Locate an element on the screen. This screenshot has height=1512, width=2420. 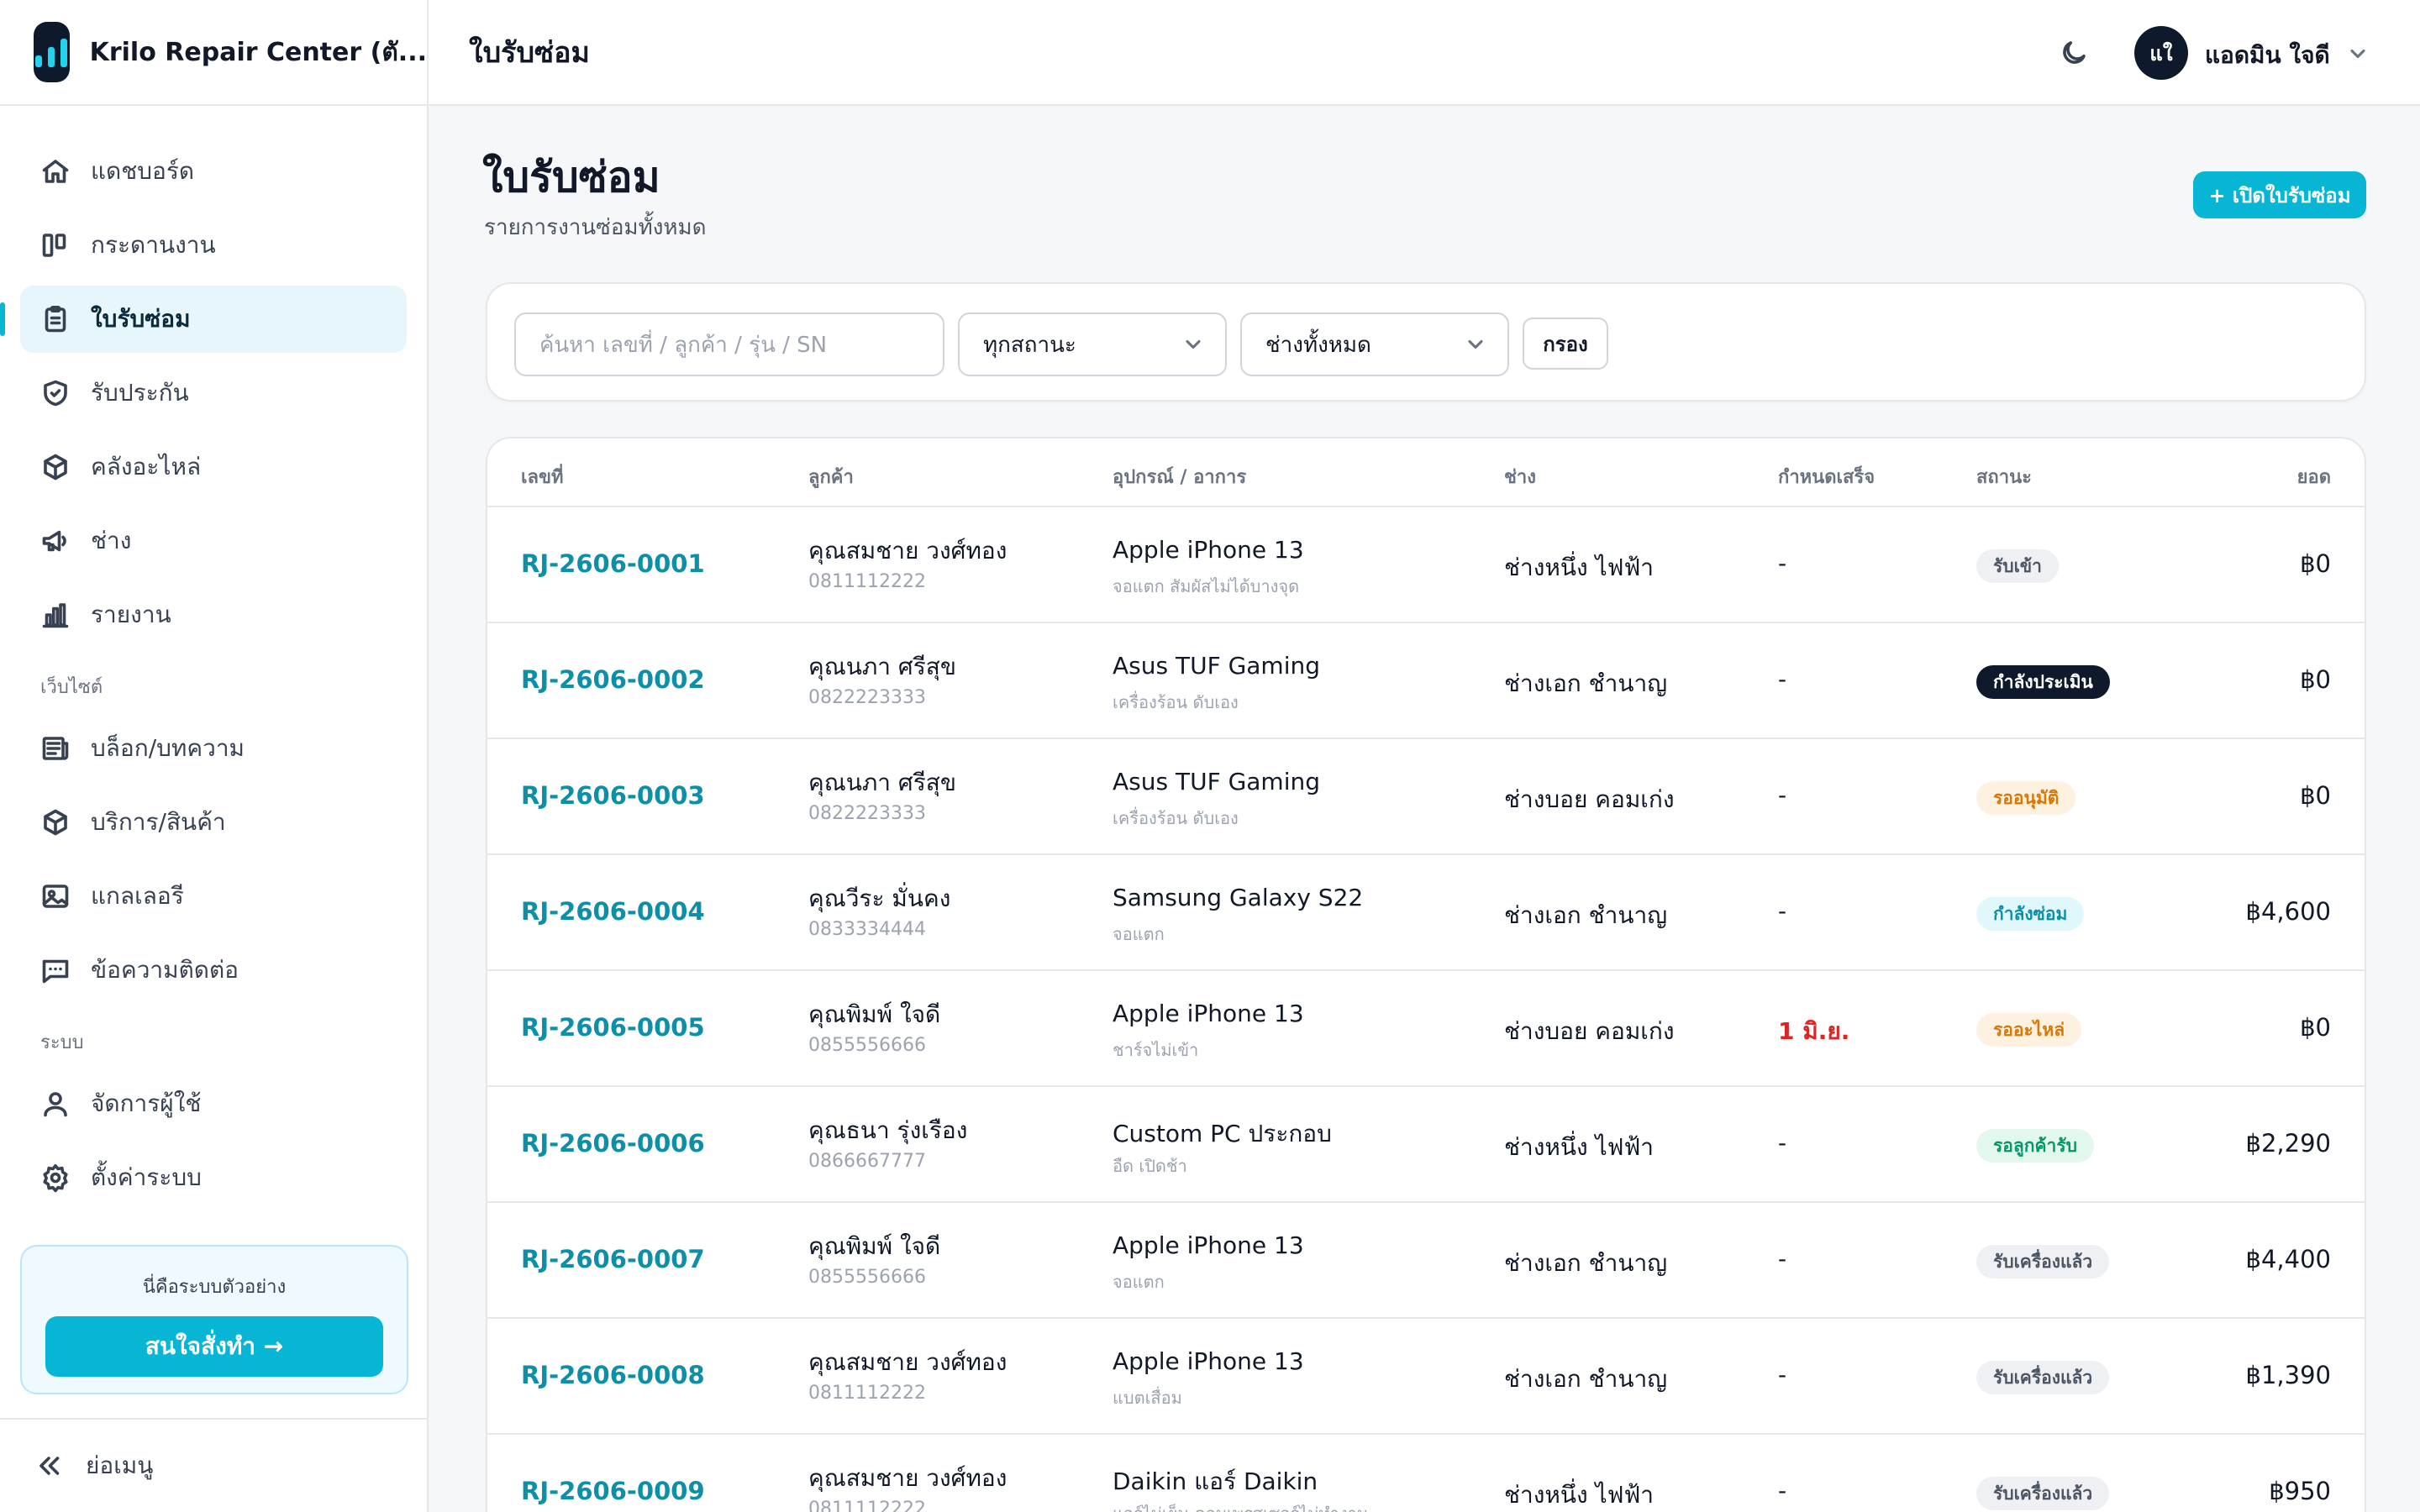
order-id-link: RJ-2606-0003 is located at coordinates (613, 795).